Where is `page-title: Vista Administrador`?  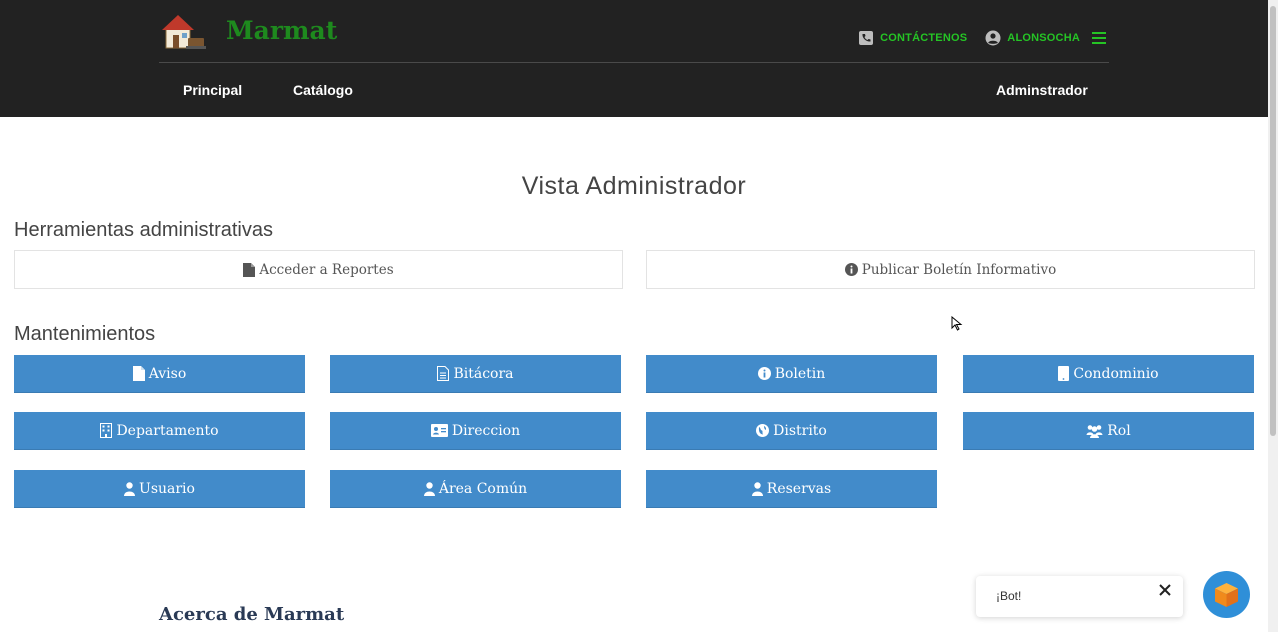 page-title: Vista Administrador is located at coordinates (634, 186).